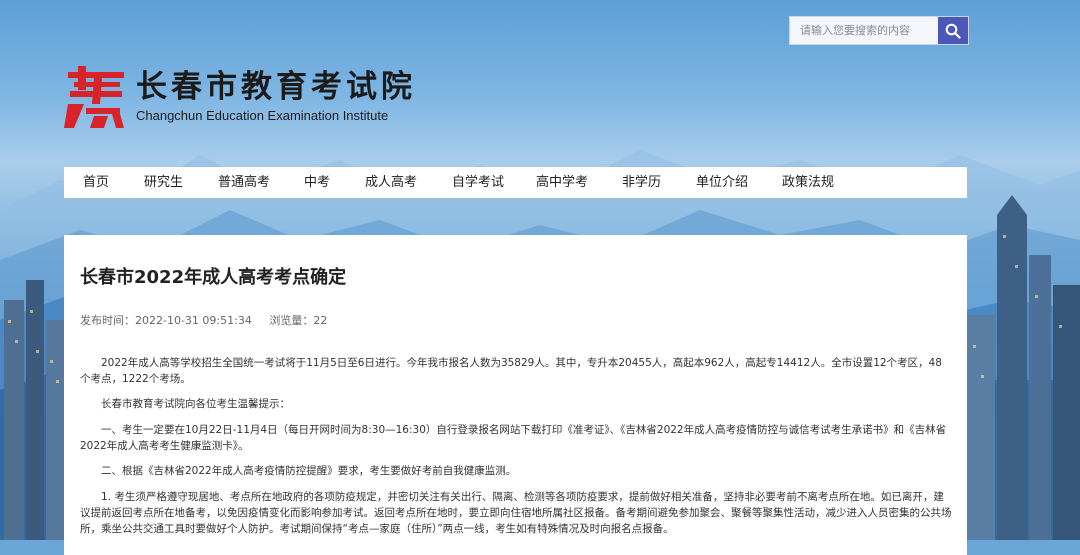  What do you see at coordinates (298, 320) in the screenshot?
I see `view-count: 浏览量：22` at bounding box center [298, 320].